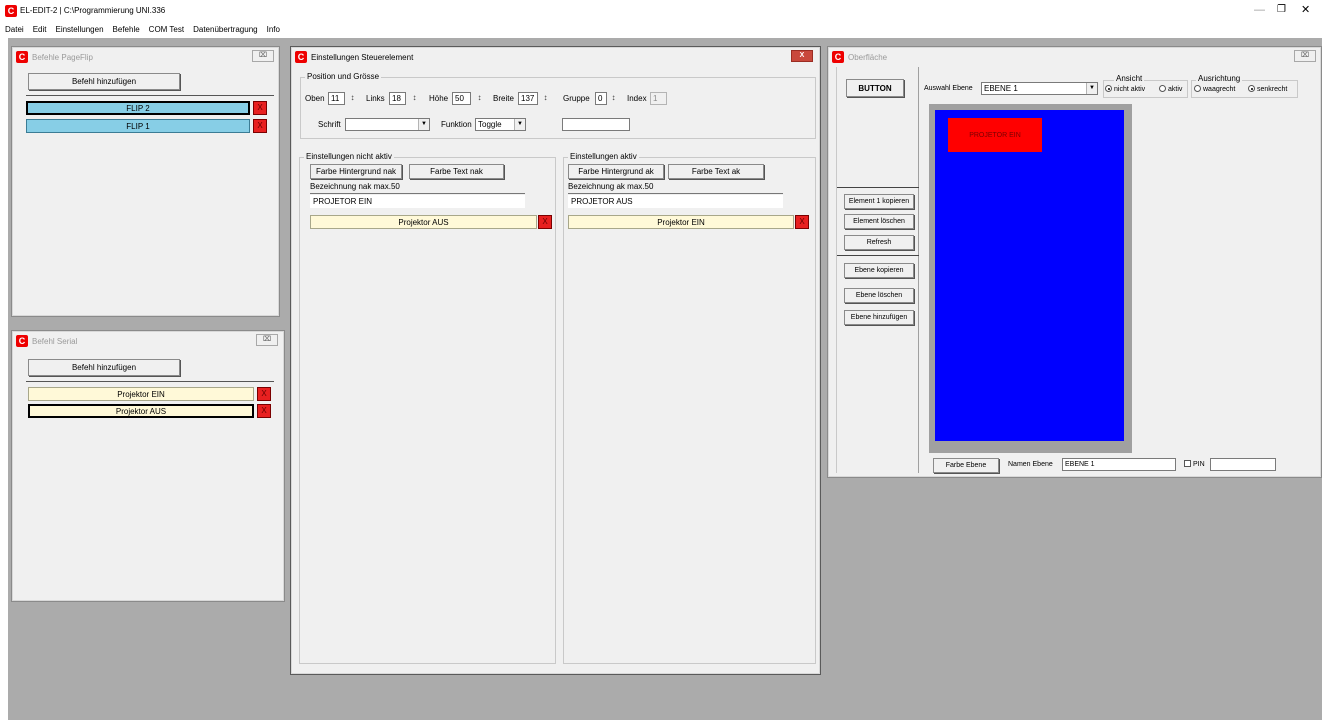 The height and width of the screenshot is (720, 1322). I want to click on breite-spinner-icon: ↕, so click(545, 98).